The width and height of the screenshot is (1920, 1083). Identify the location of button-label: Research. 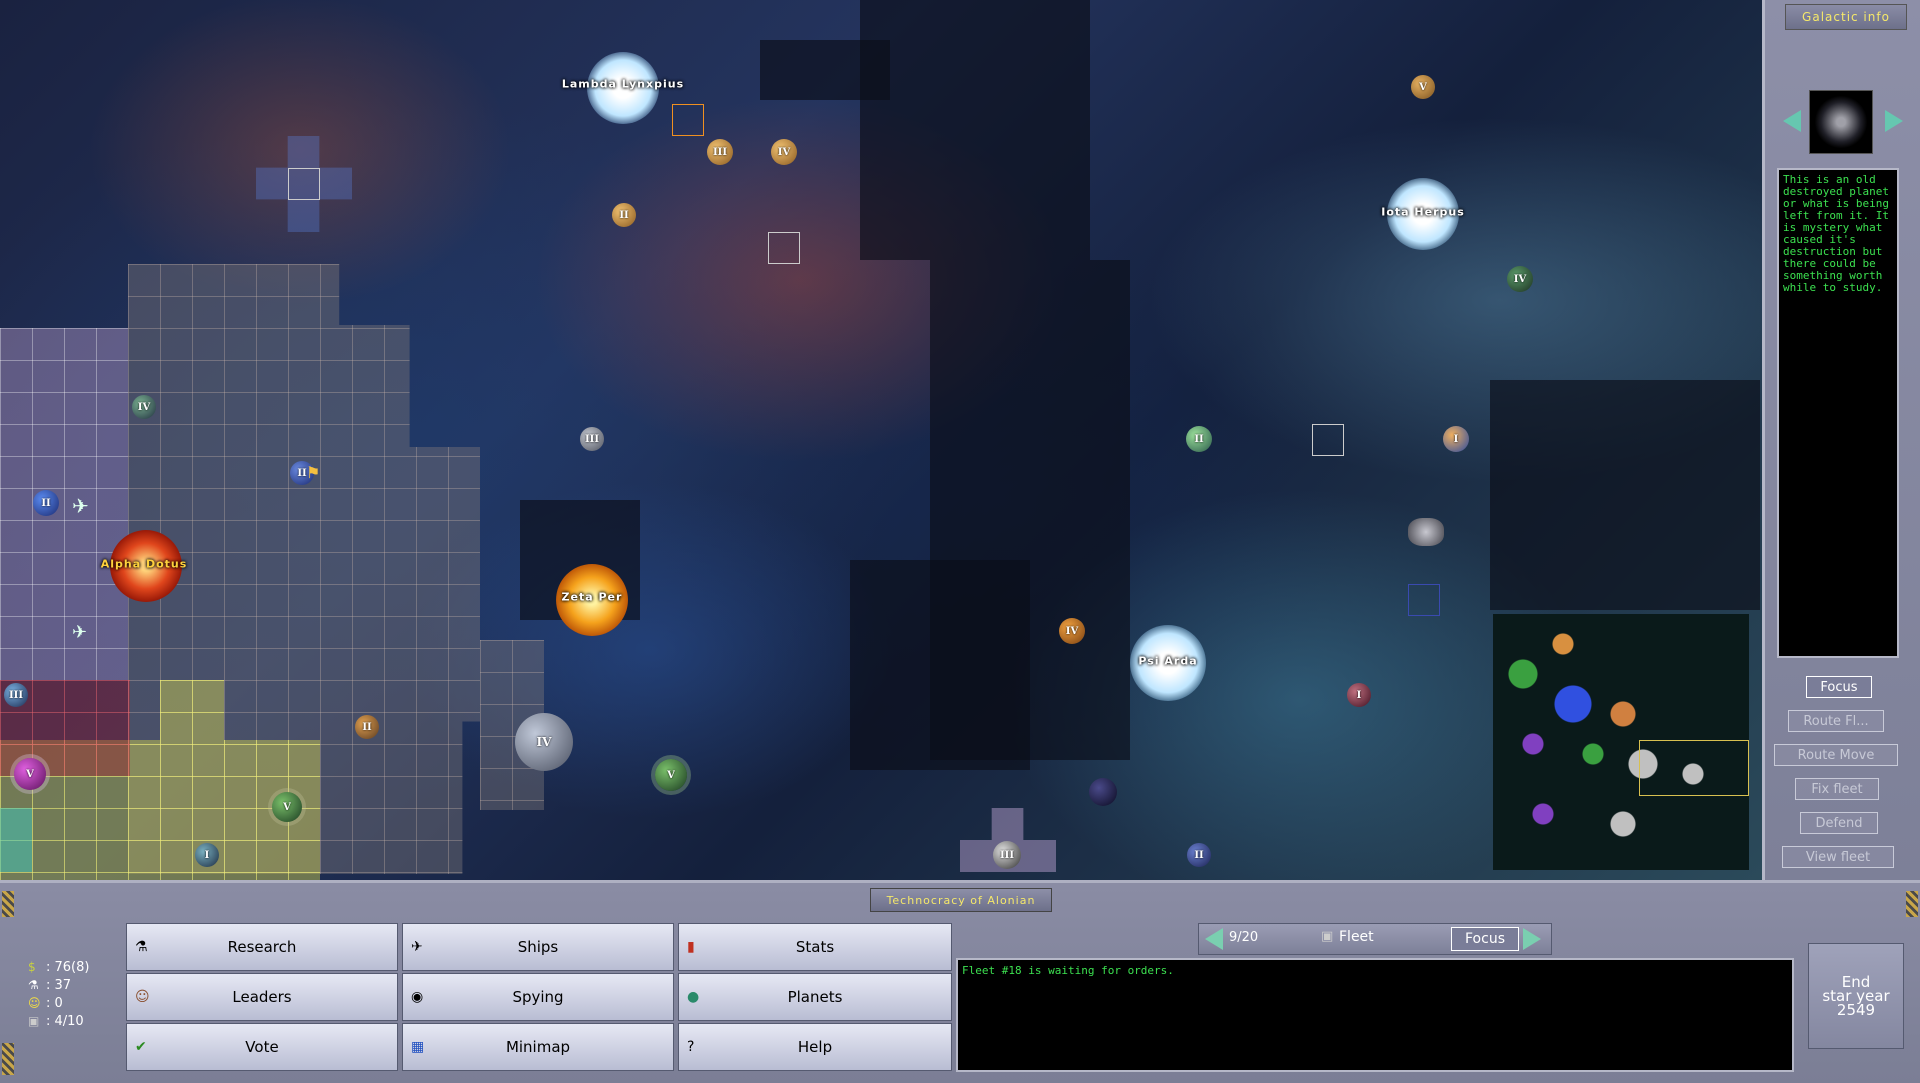
(262, 947).